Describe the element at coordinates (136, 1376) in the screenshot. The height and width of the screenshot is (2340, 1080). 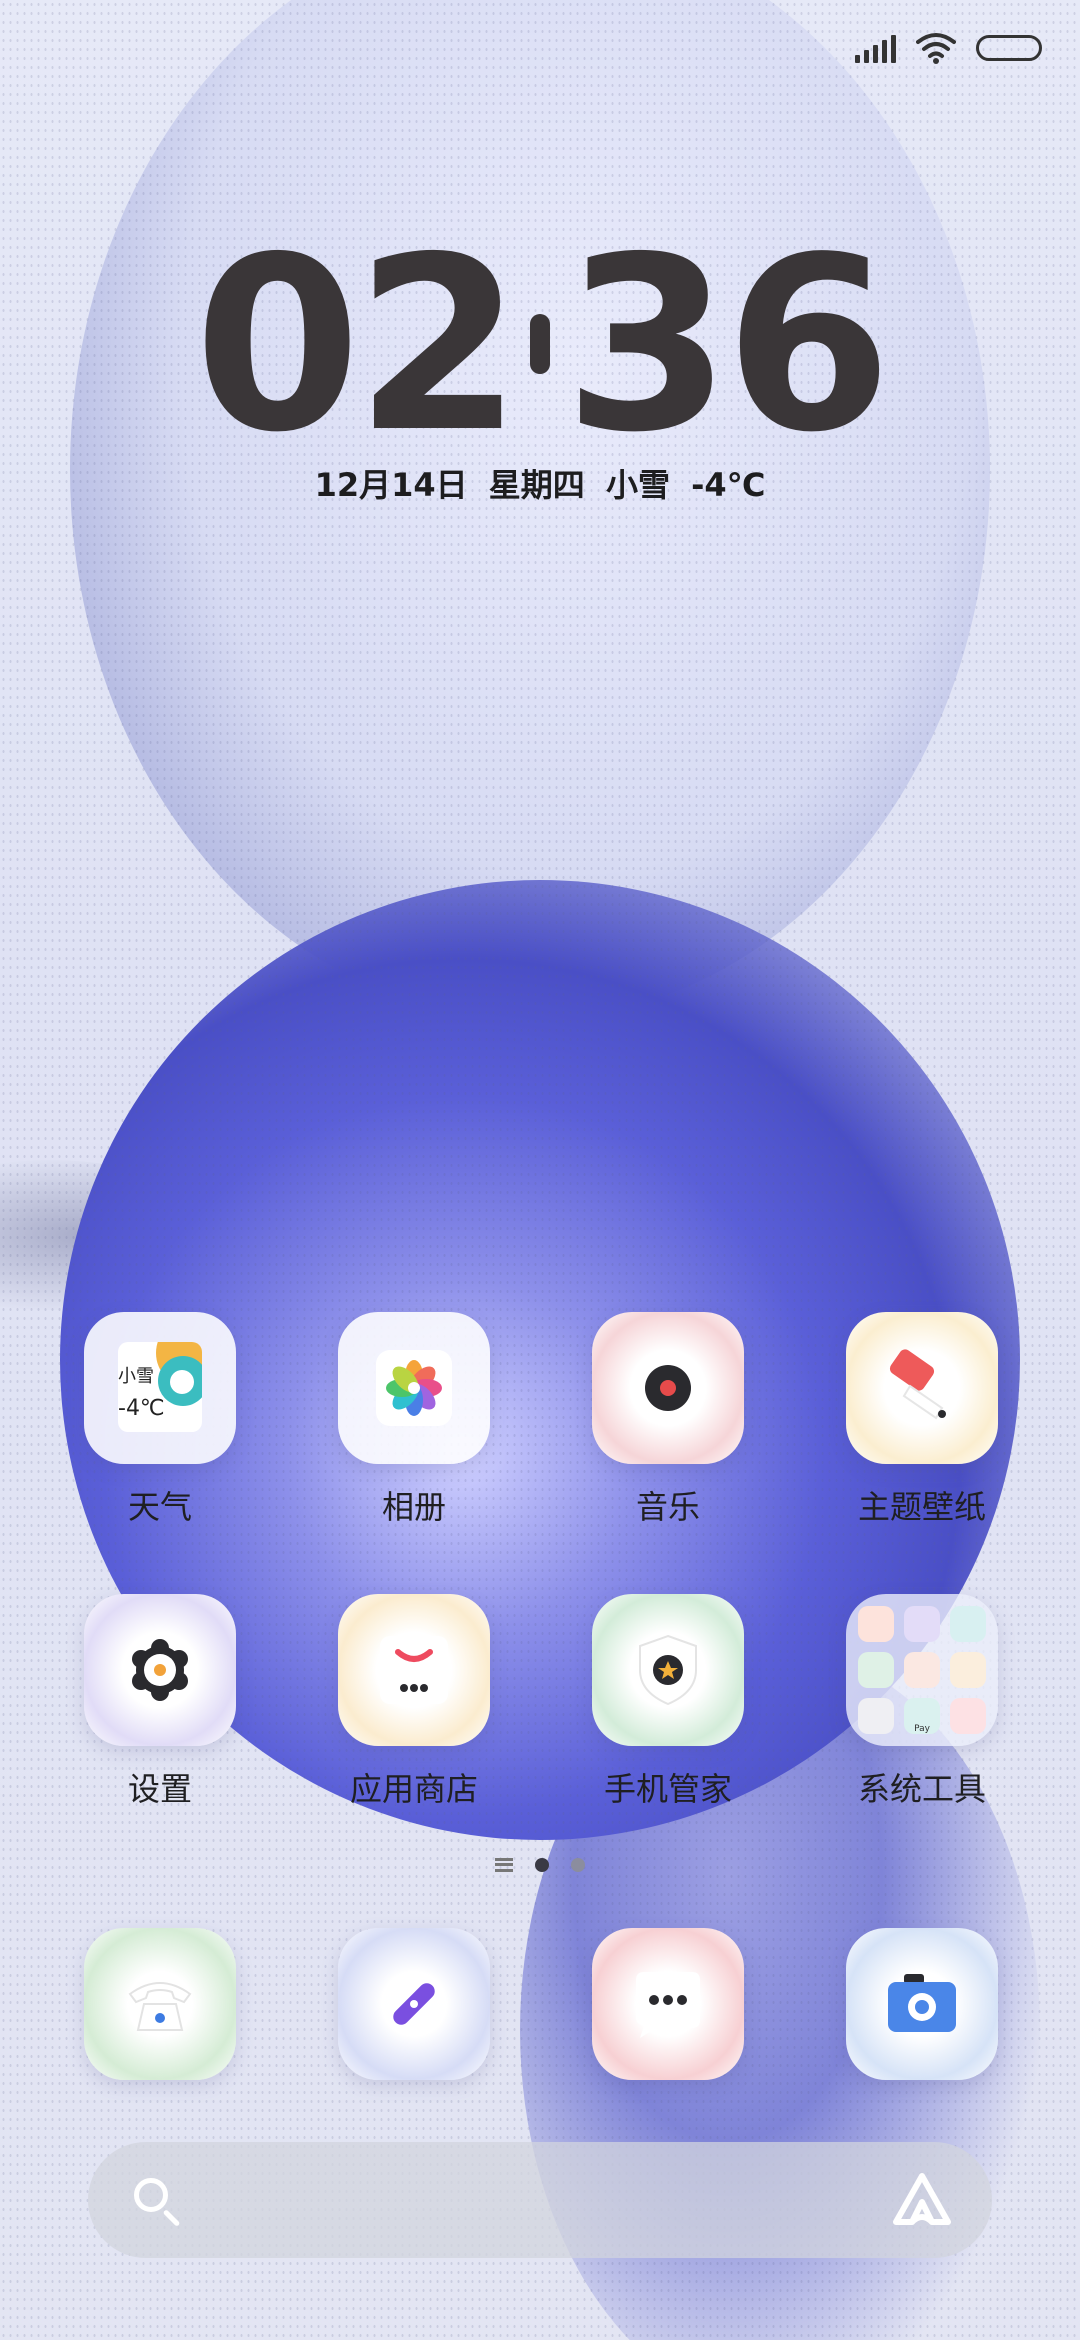
I see `widget-condition: 小雪` at that location.